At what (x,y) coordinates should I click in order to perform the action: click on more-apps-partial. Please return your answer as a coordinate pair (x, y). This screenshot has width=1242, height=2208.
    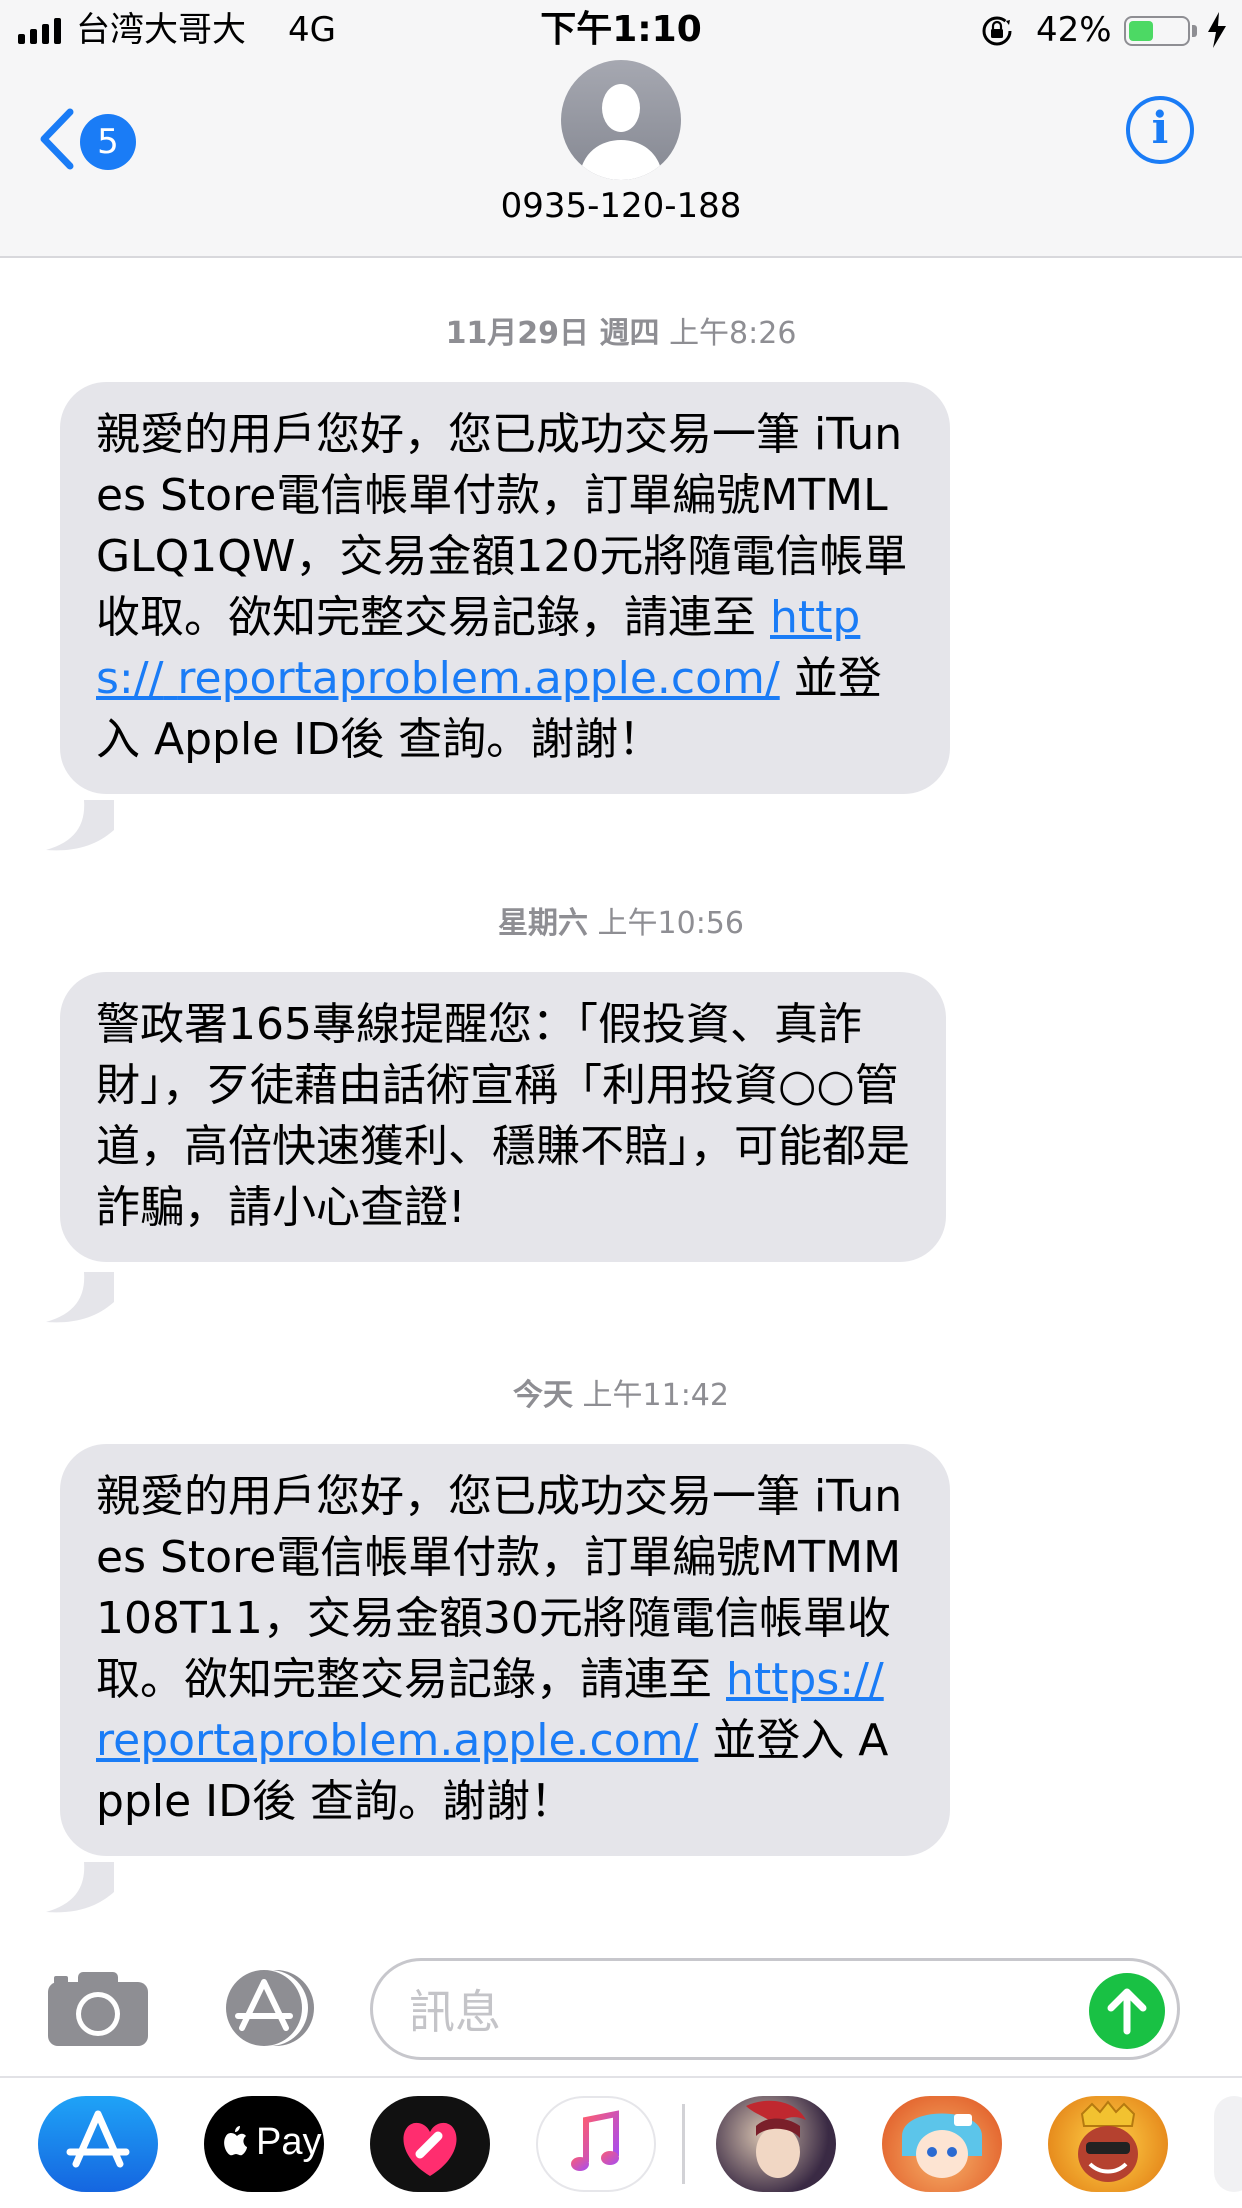
    Looking at the image, I should click on (1228, 2144).